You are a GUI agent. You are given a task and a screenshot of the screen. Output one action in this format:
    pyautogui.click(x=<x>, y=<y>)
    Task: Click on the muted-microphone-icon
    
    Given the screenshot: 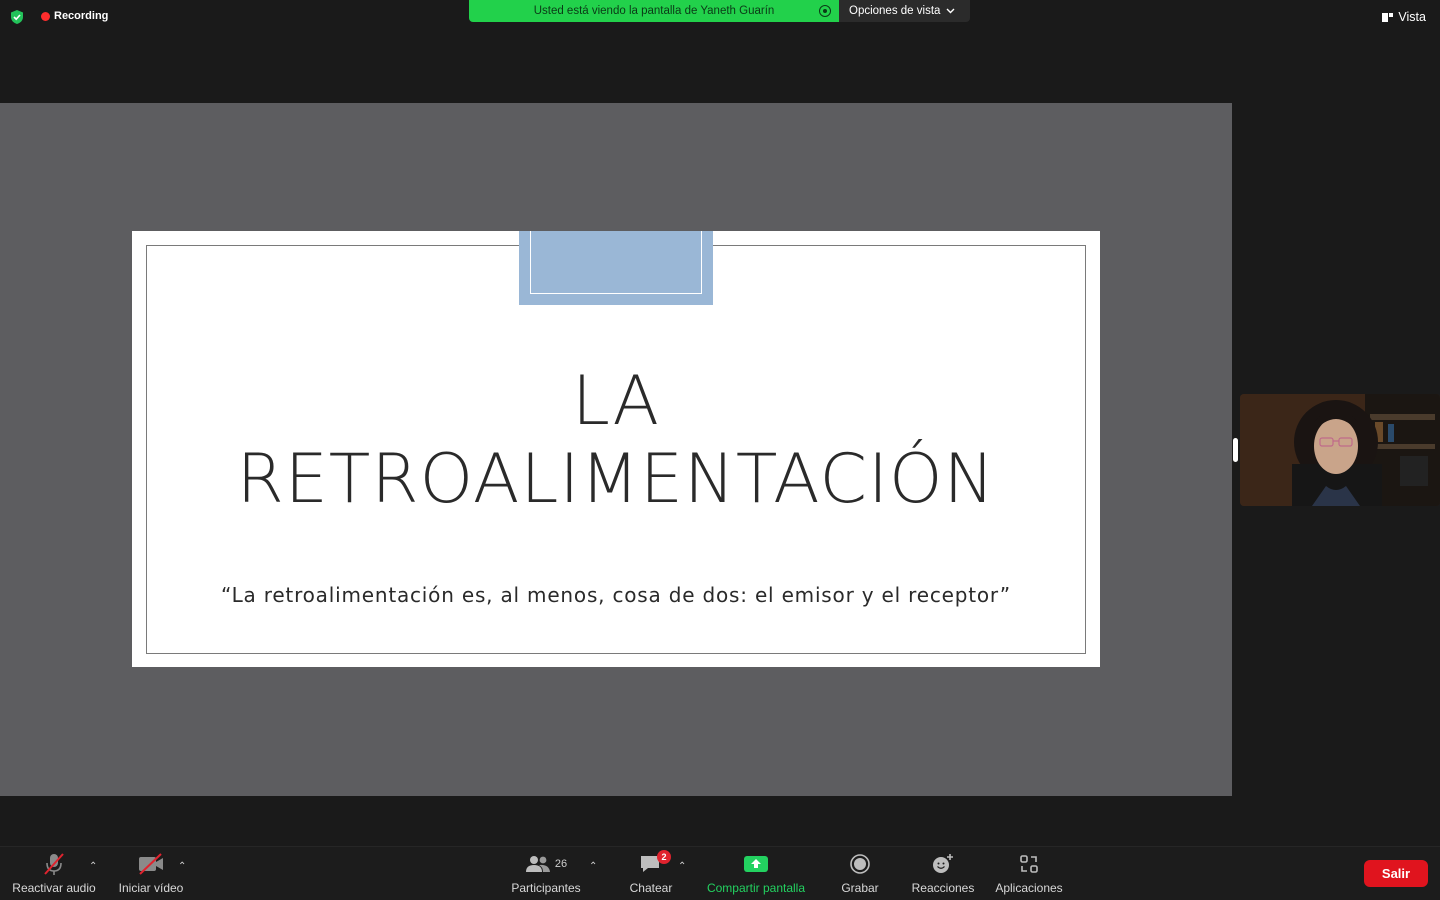 What is the action you would take?
    pyautogui.click(x=54, y=864)
    